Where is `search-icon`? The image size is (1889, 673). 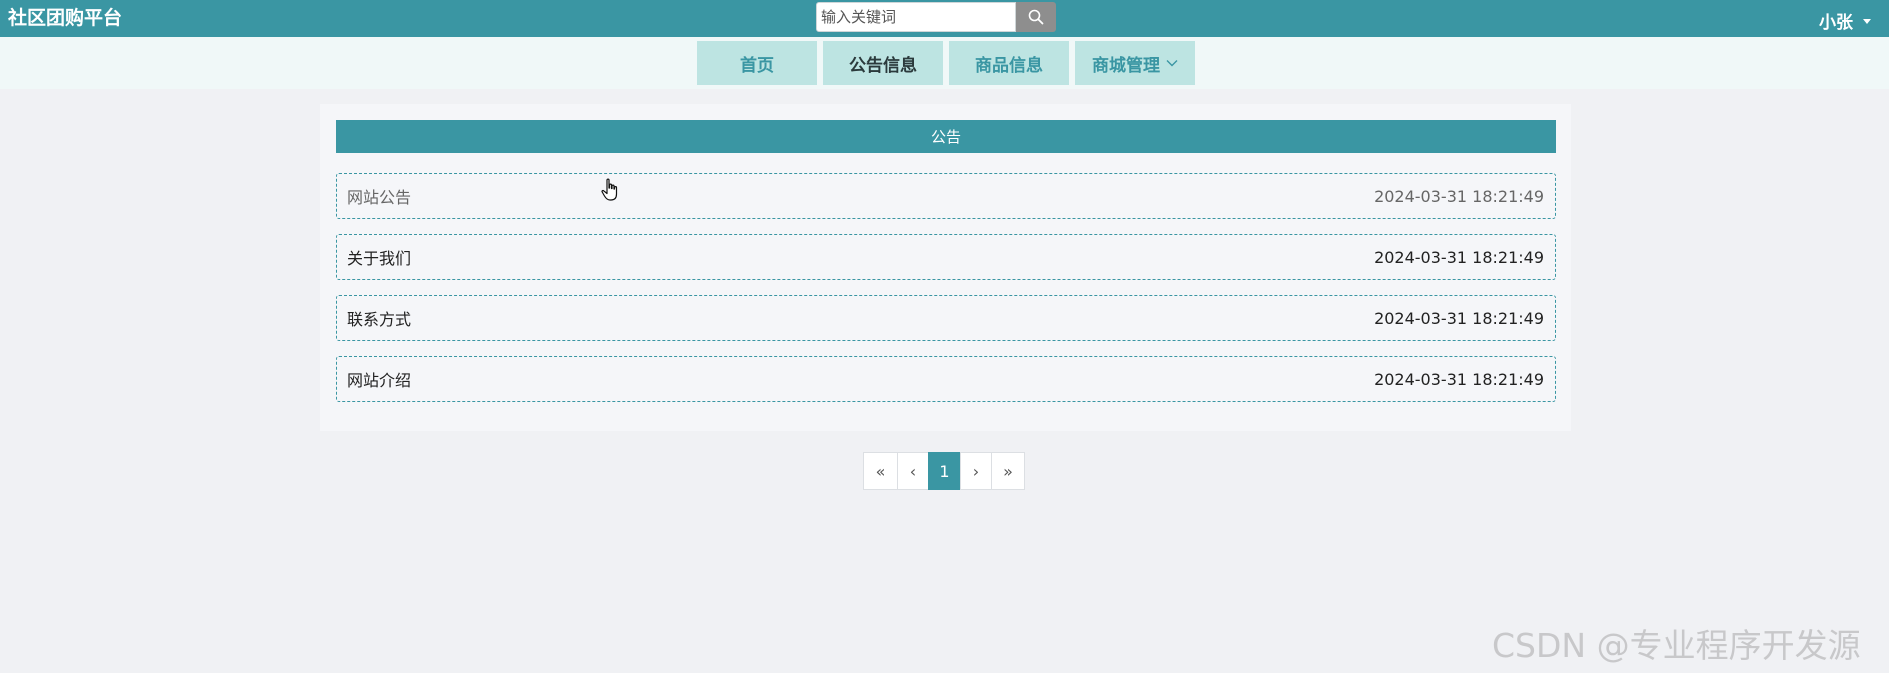
search-icon is located at coordinates (1036, 17).